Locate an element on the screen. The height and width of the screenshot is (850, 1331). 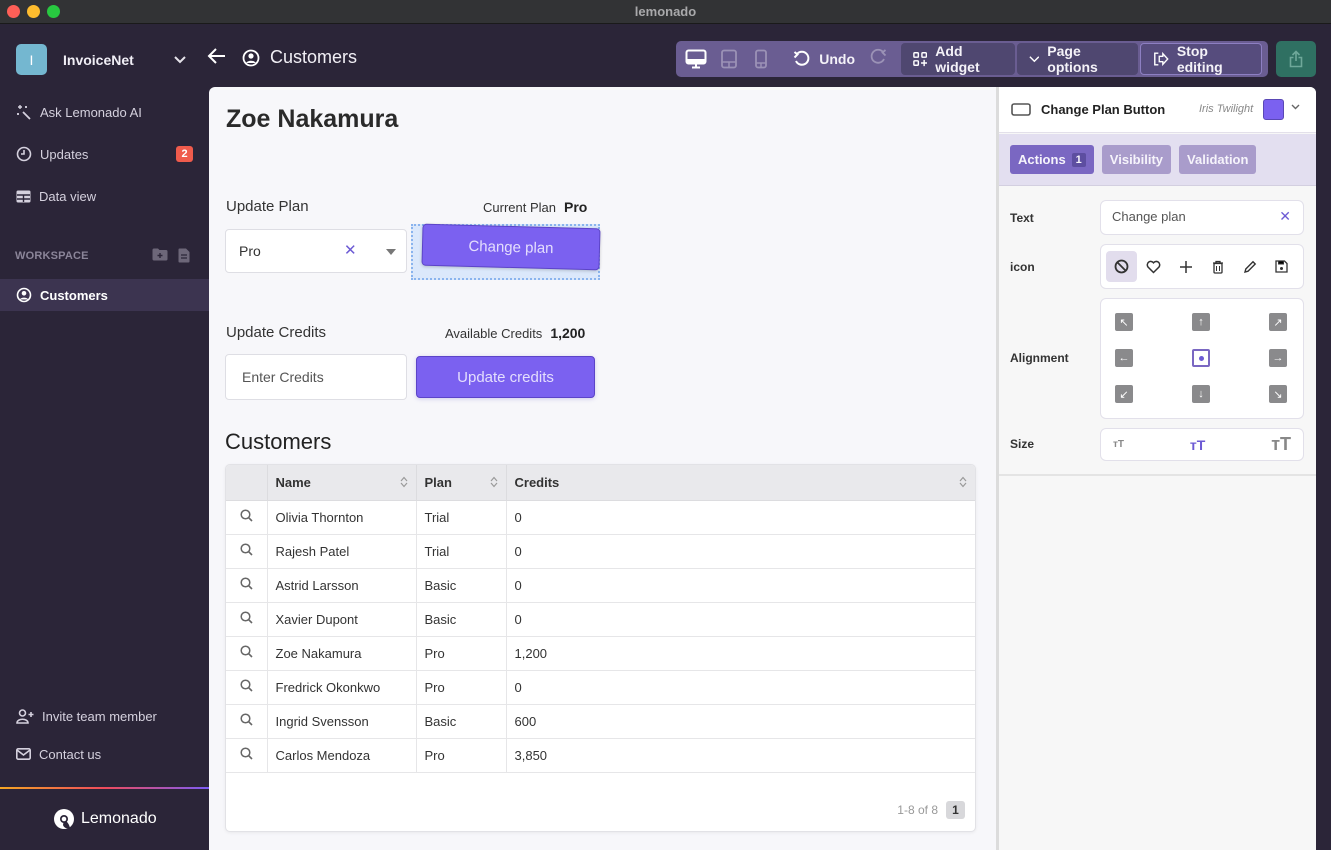
table-row: Ingrid Svensson Basic 600 is located at coordinates (600, 721).